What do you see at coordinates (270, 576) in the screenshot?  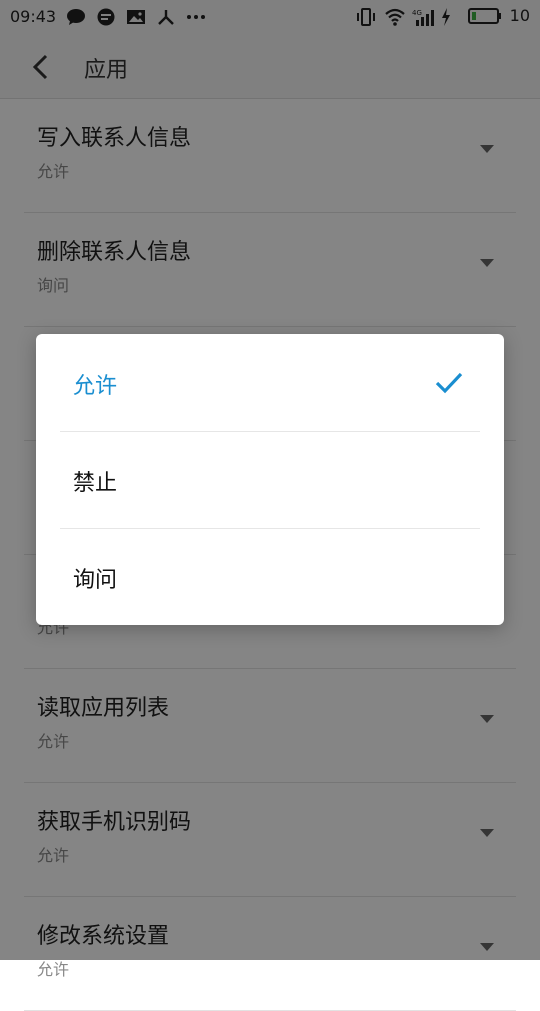 I see `option-ask: 询问` at bounding box center [270, 576].